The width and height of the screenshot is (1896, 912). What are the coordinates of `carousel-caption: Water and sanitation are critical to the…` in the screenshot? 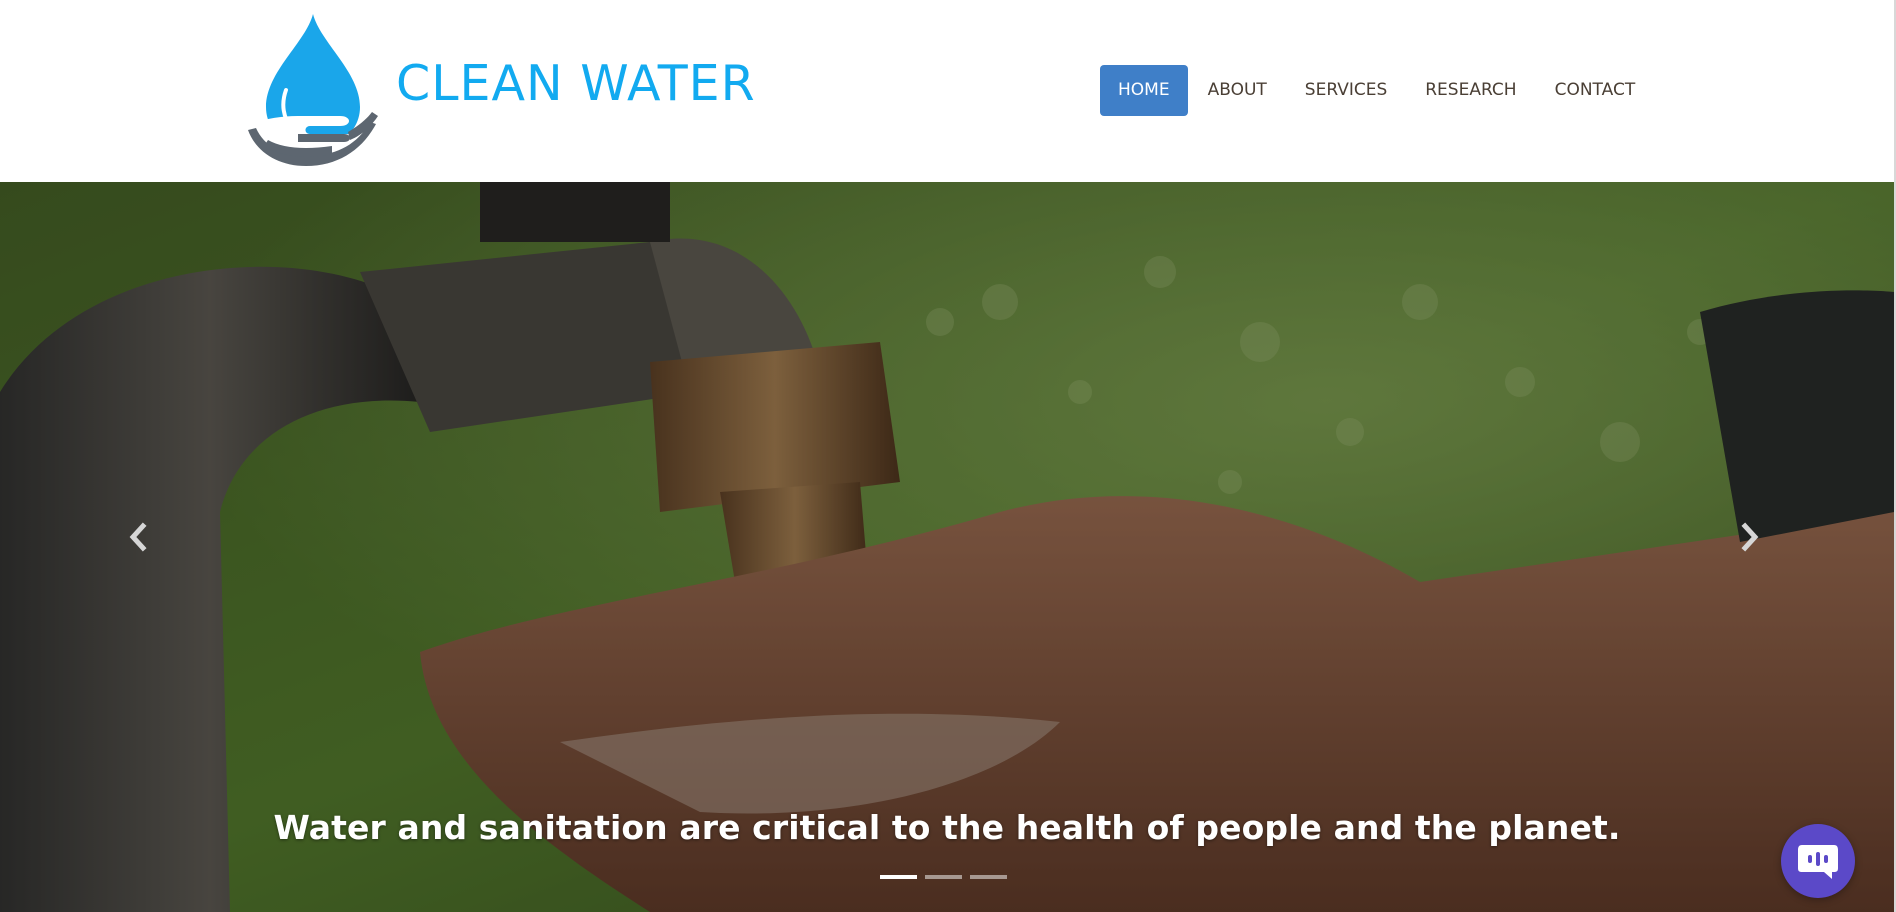 It's located at (947, 827).